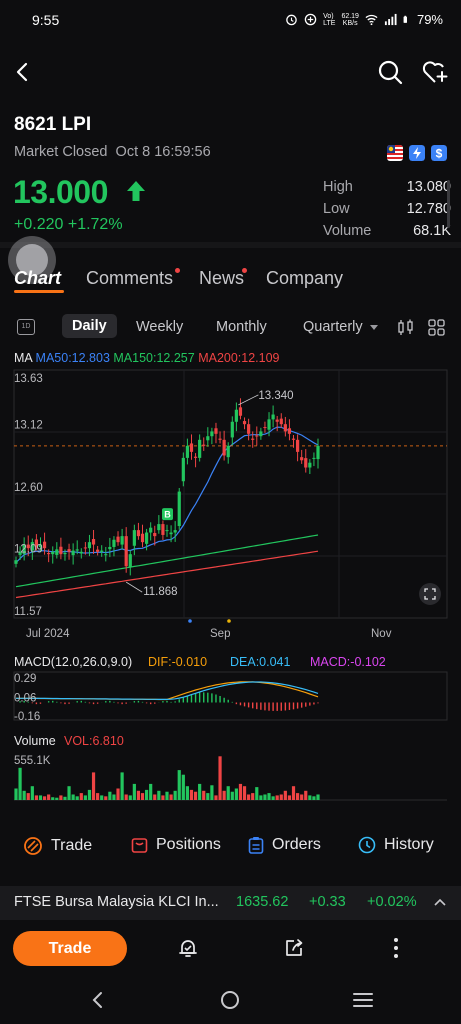  I want to click on low-annotation-leader, so click(134, 587).